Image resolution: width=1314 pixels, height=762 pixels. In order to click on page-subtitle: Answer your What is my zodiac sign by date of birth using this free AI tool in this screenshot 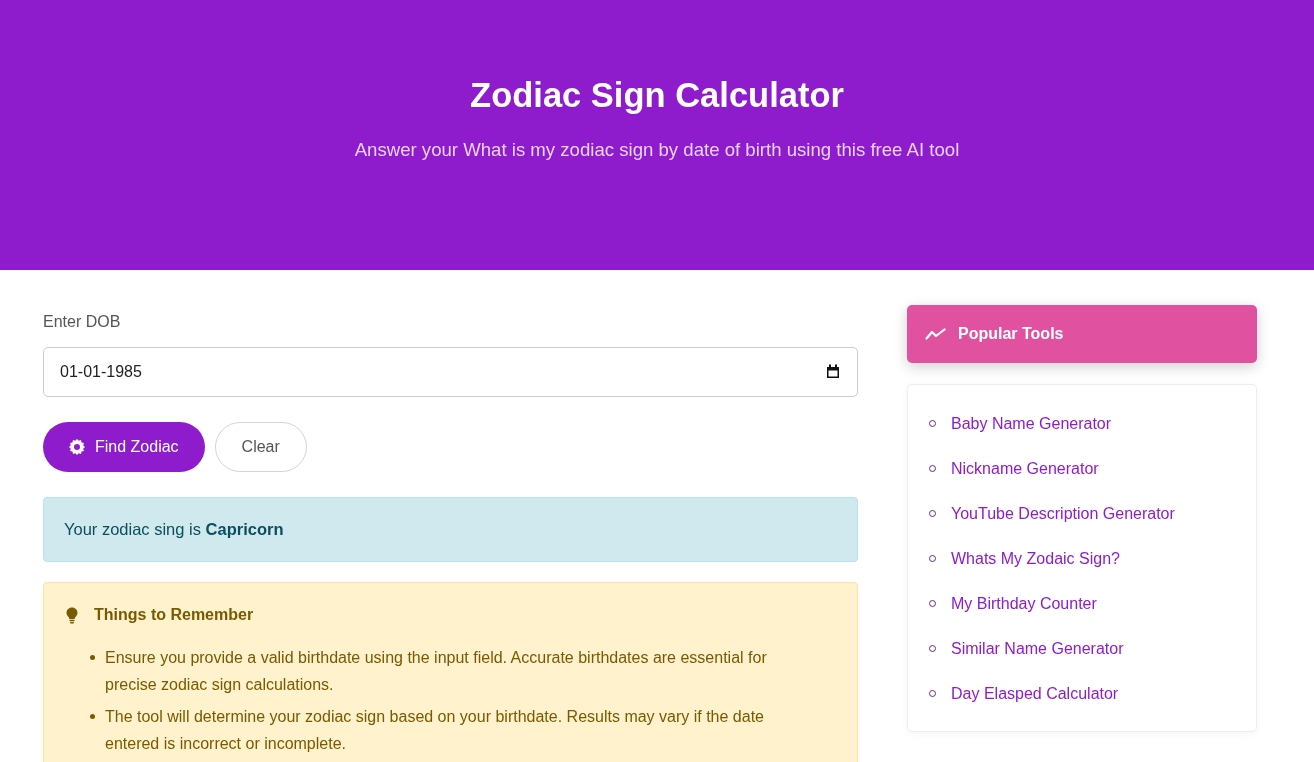, I will do `click(657, 150)`.